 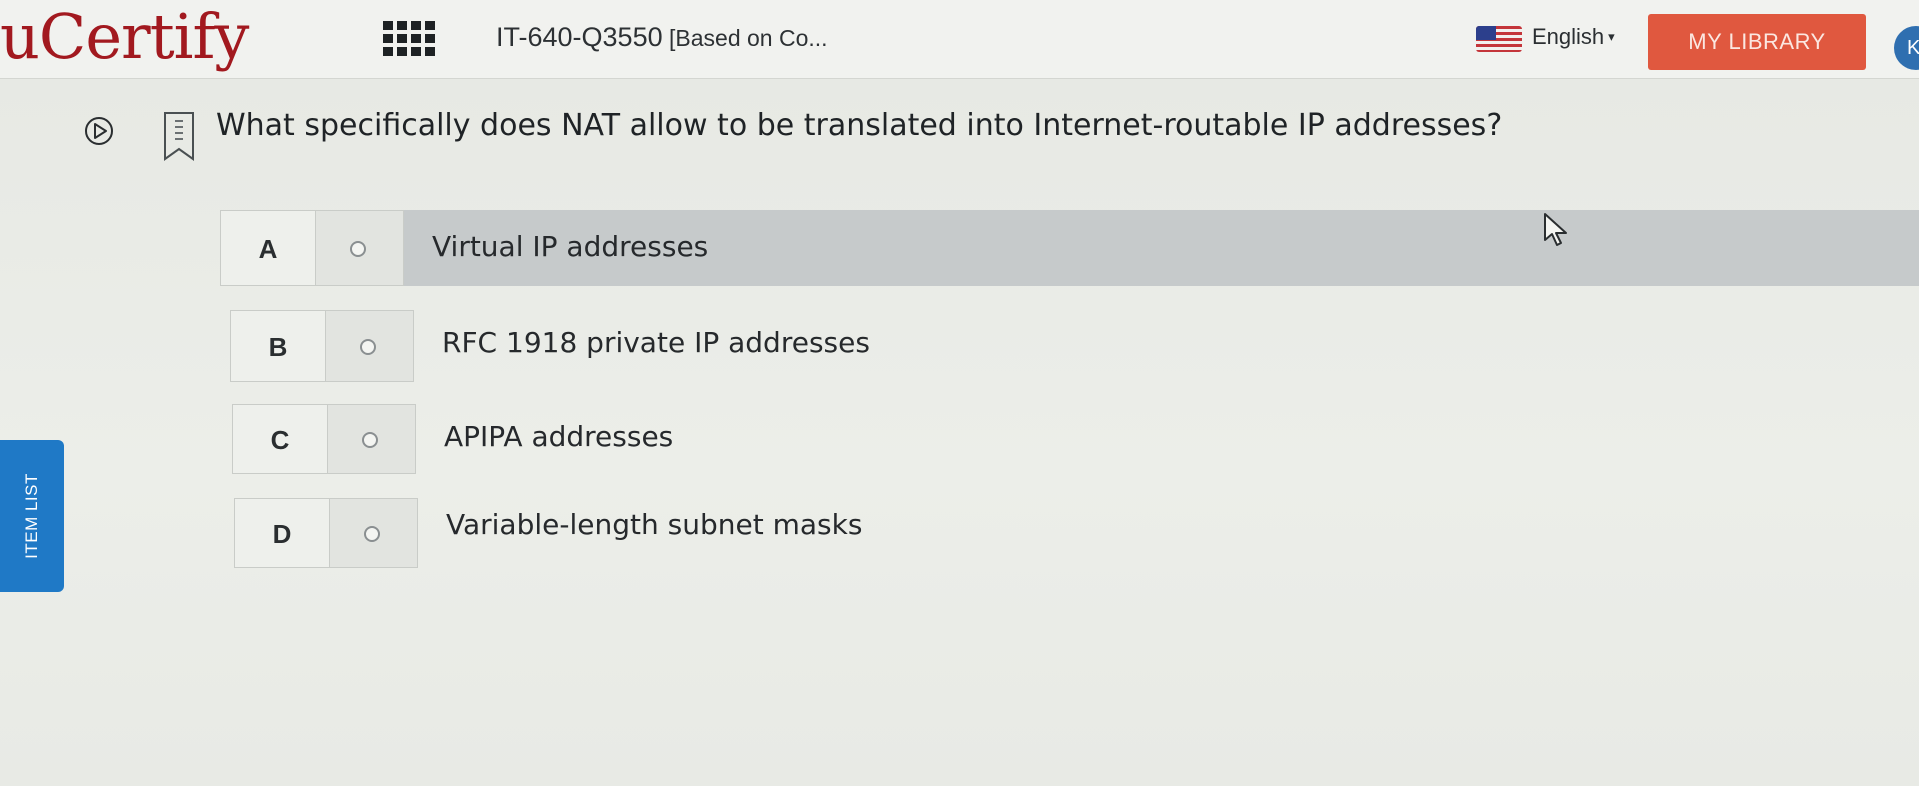 I want to click on option-letter: B, so click(x=278, y=346).